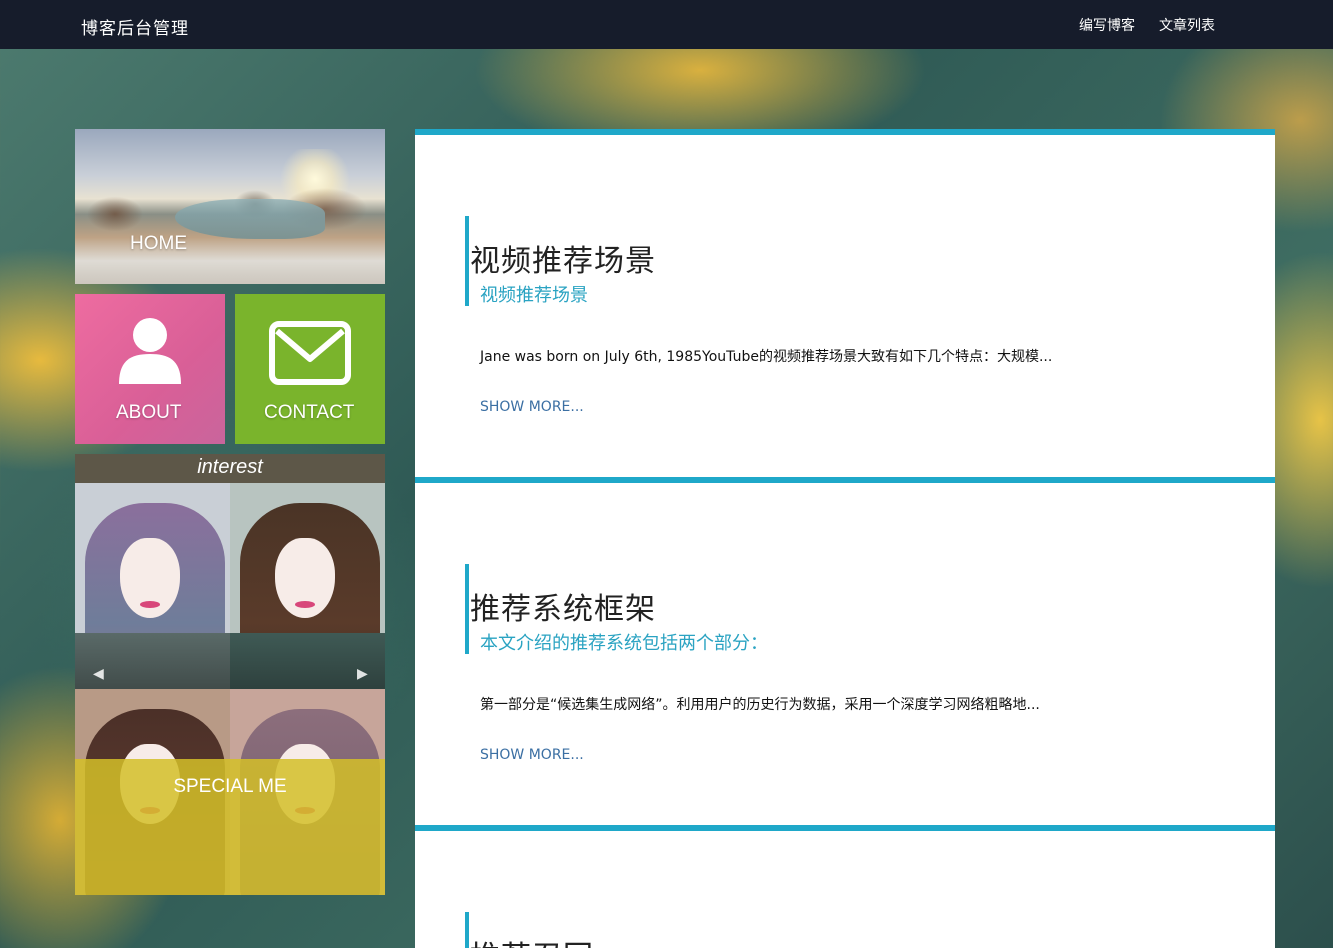  Describe the element at coordinates (230, 467) in the screenshot. I see `interest-title: interest` at that location.